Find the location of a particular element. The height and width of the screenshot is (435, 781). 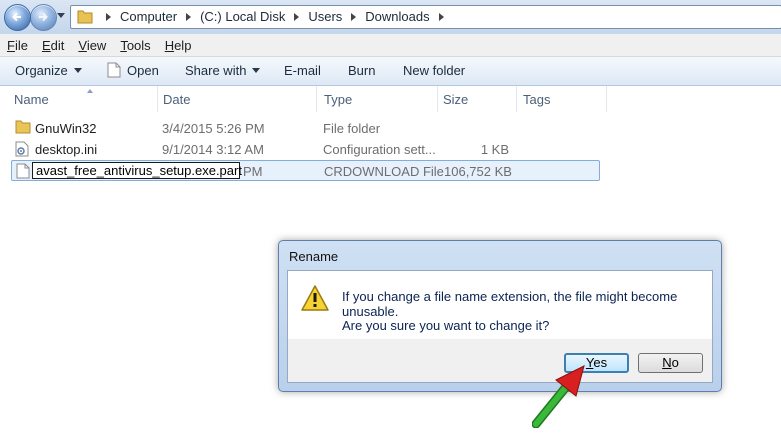

email-label: E-mail is located at coordinates (302, 70).